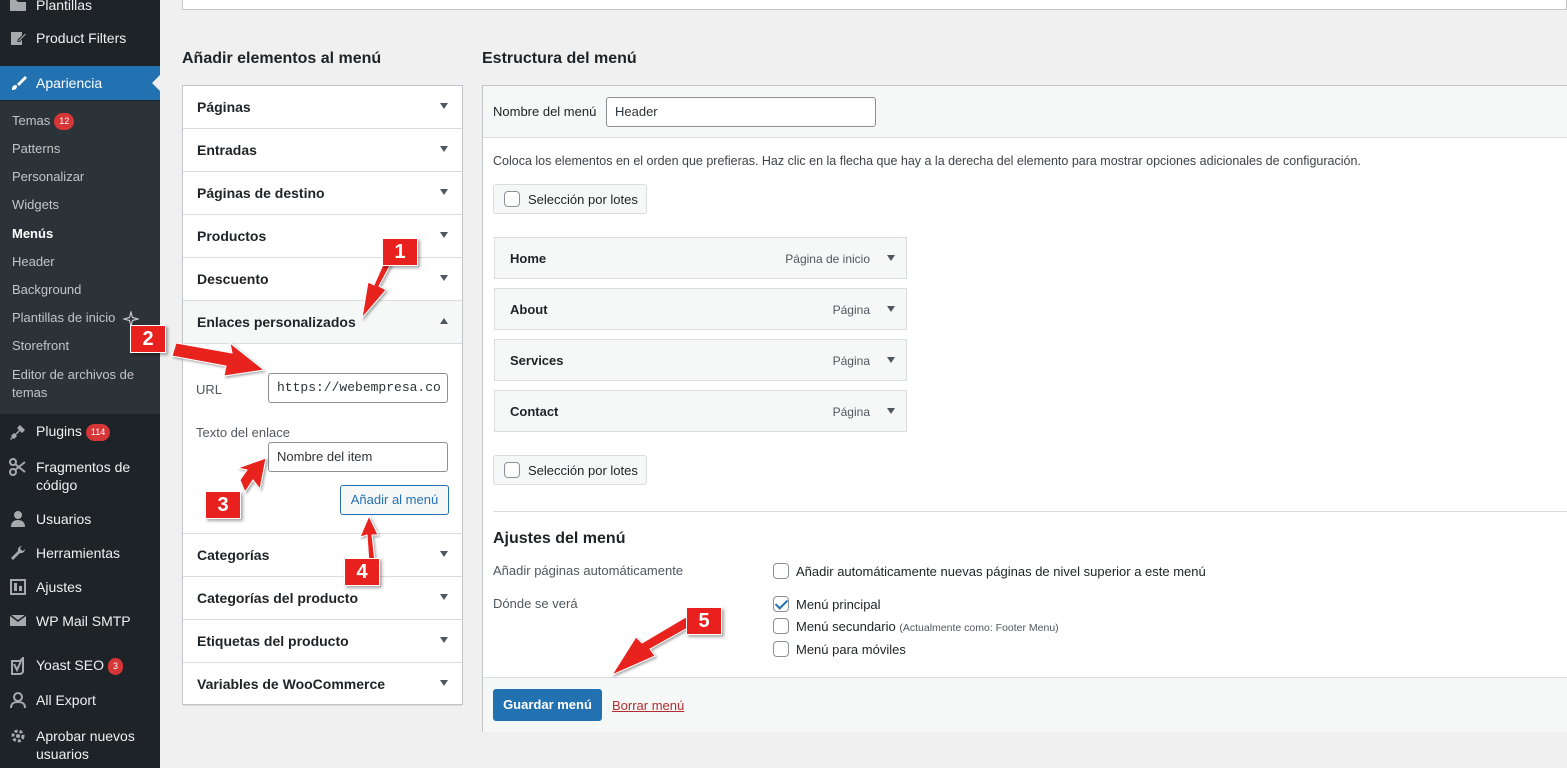 The height and width of the screenshot is (768, 1567). I want to click on annotation-badge-2: 2, so click(148, 339).